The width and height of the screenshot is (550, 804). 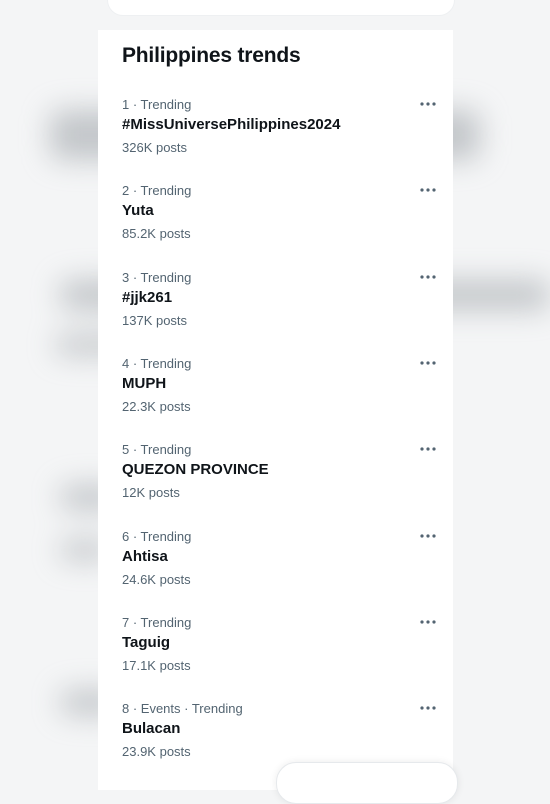 I want to click on trend-meta: 1 · Trending, so click(x=157, y=104).